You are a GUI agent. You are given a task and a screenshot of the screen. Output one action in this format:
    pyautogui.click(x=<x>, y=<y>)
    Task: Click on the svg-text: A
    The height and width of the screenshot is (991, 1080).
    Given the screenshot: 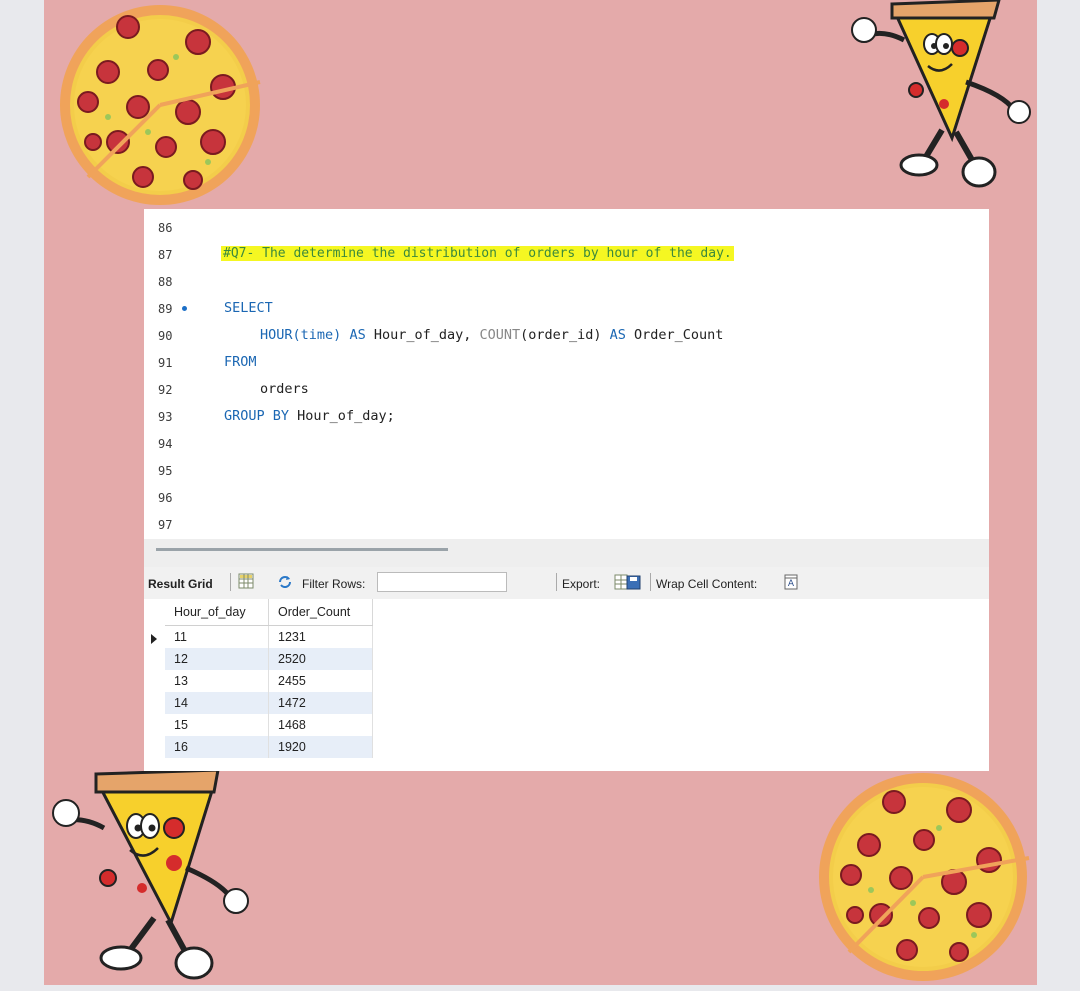 What is the action you would take?
    pyautogui.click(x=791, y=584)
    